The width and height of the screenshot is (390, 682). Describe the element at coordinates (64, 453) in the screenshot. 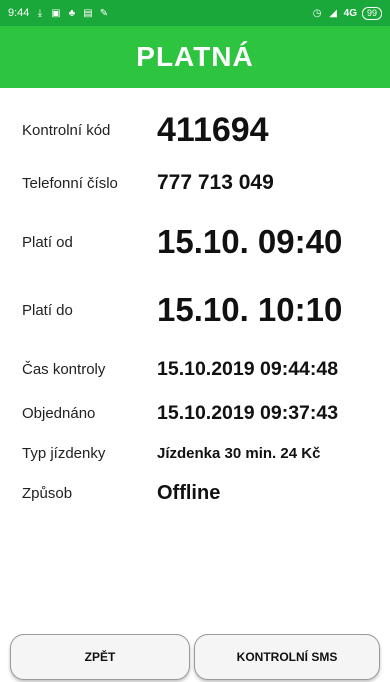

I see `detail-label: Typ jízdenky` at that location.